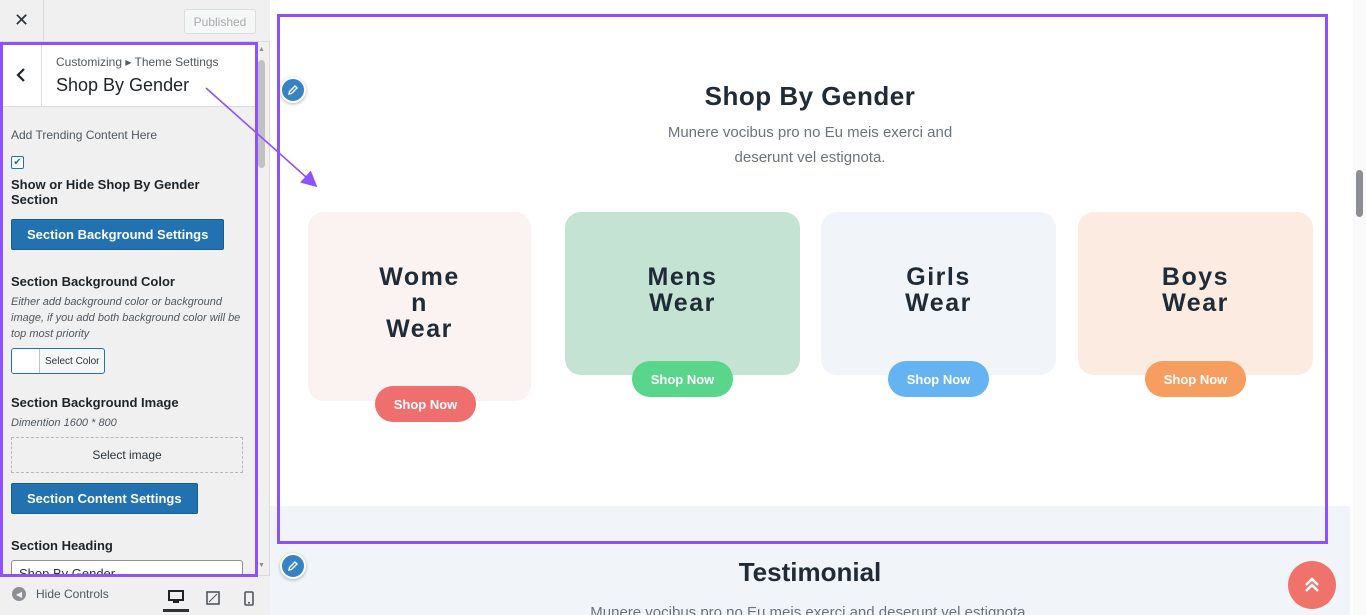 This screenshot has height=615, width=1366. Describe the element at coordinates (938, 290) in the screenshot. I see `card-title: Girls Wear` at that location.